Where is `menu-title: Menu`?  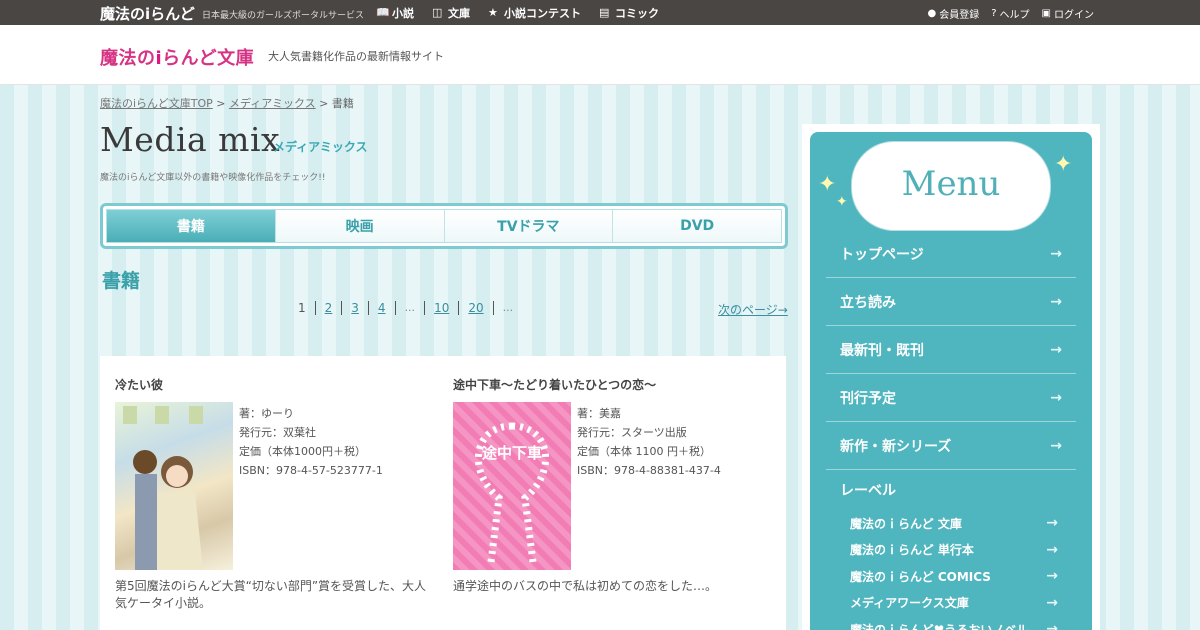
menu-title: Menu is located at coordinates (951, 184).